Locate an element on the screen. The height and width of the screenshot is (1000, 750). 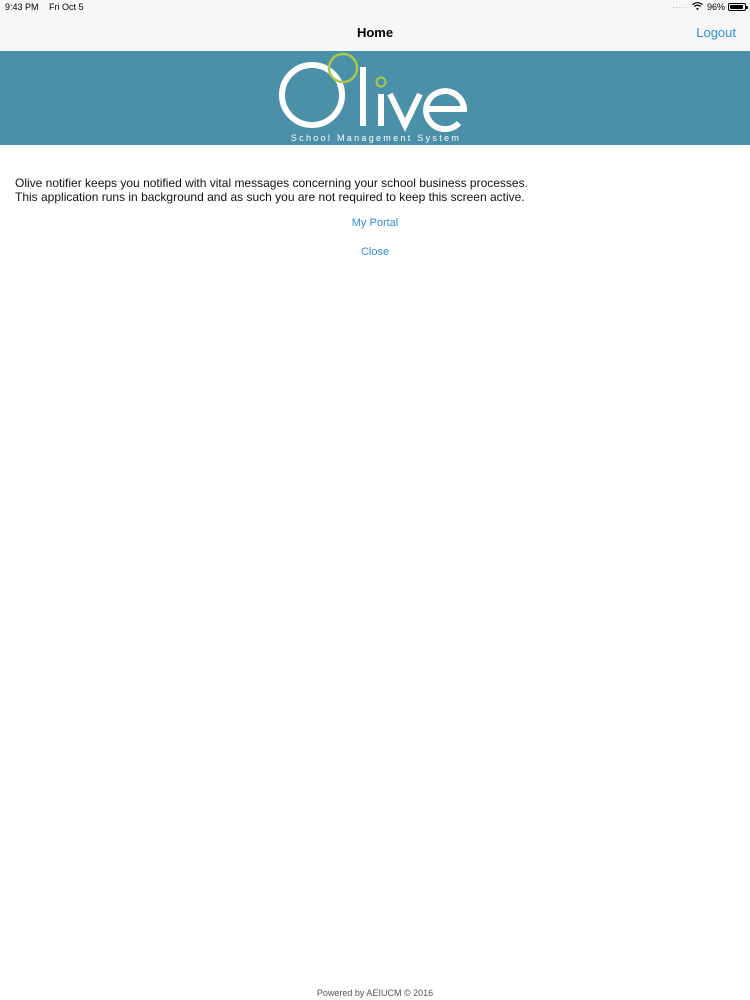
status-left: 9:43 PM Fri Oct 5 is located at coordinates (48, 7).